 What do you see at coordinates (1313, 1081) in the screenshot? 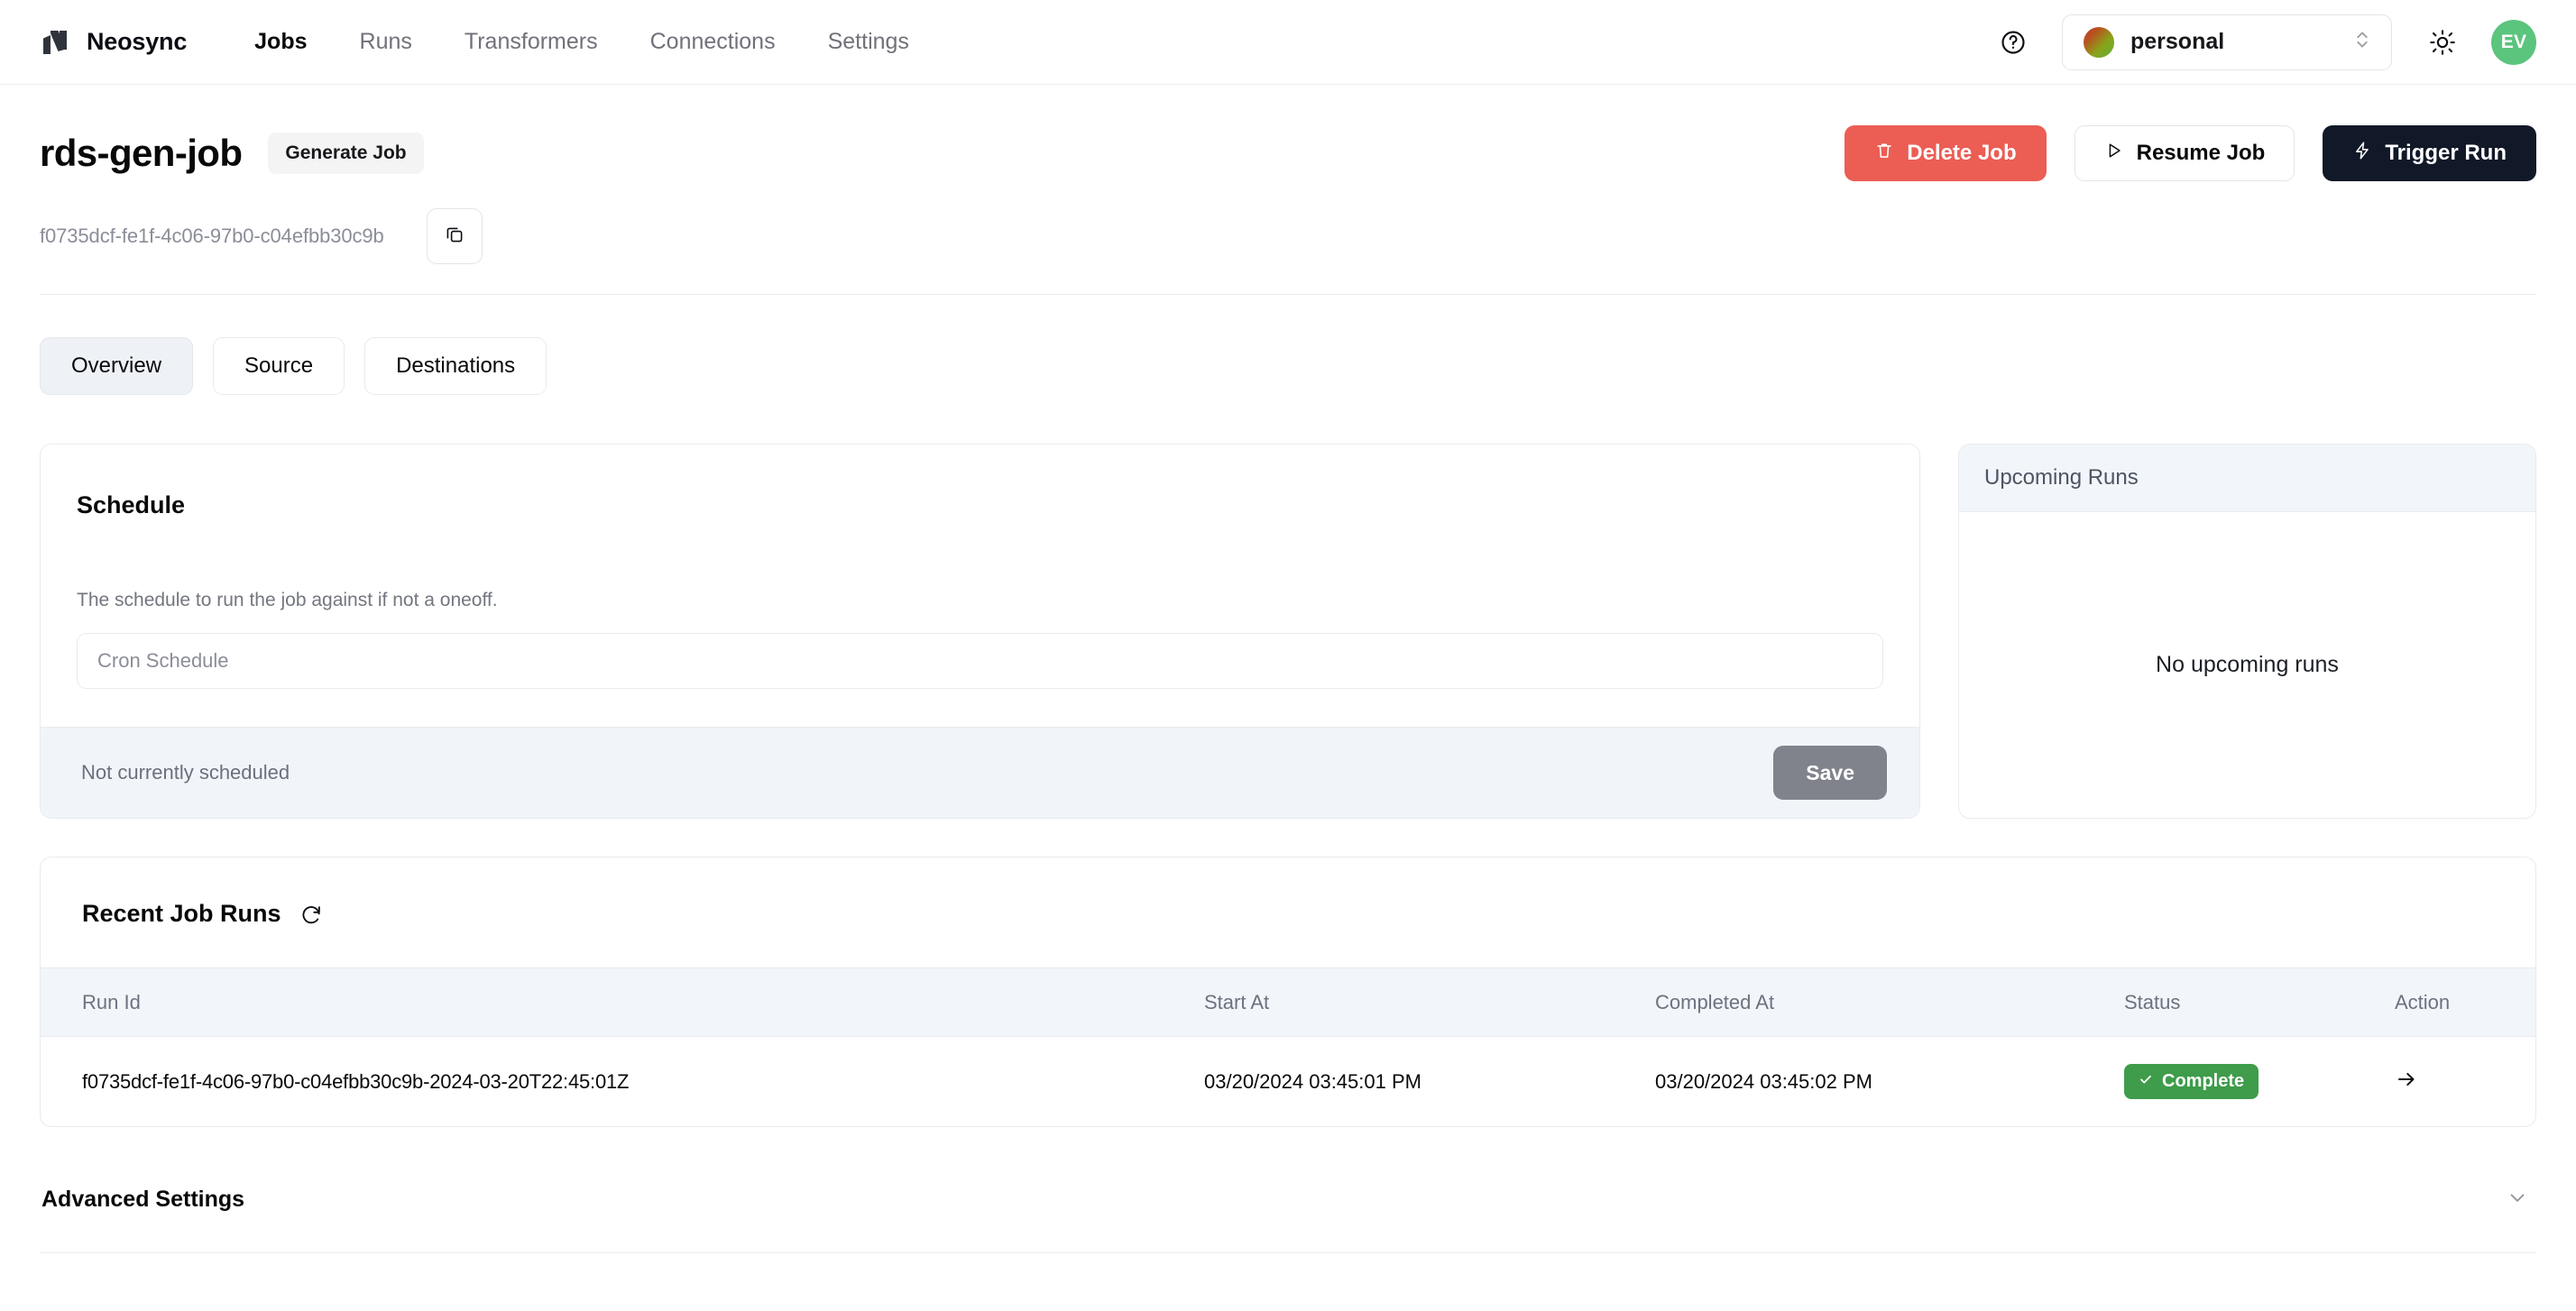
I see `cell-start-at: 03/20/2024 03:45:01 PM` at bounding box center [1313, 1081].